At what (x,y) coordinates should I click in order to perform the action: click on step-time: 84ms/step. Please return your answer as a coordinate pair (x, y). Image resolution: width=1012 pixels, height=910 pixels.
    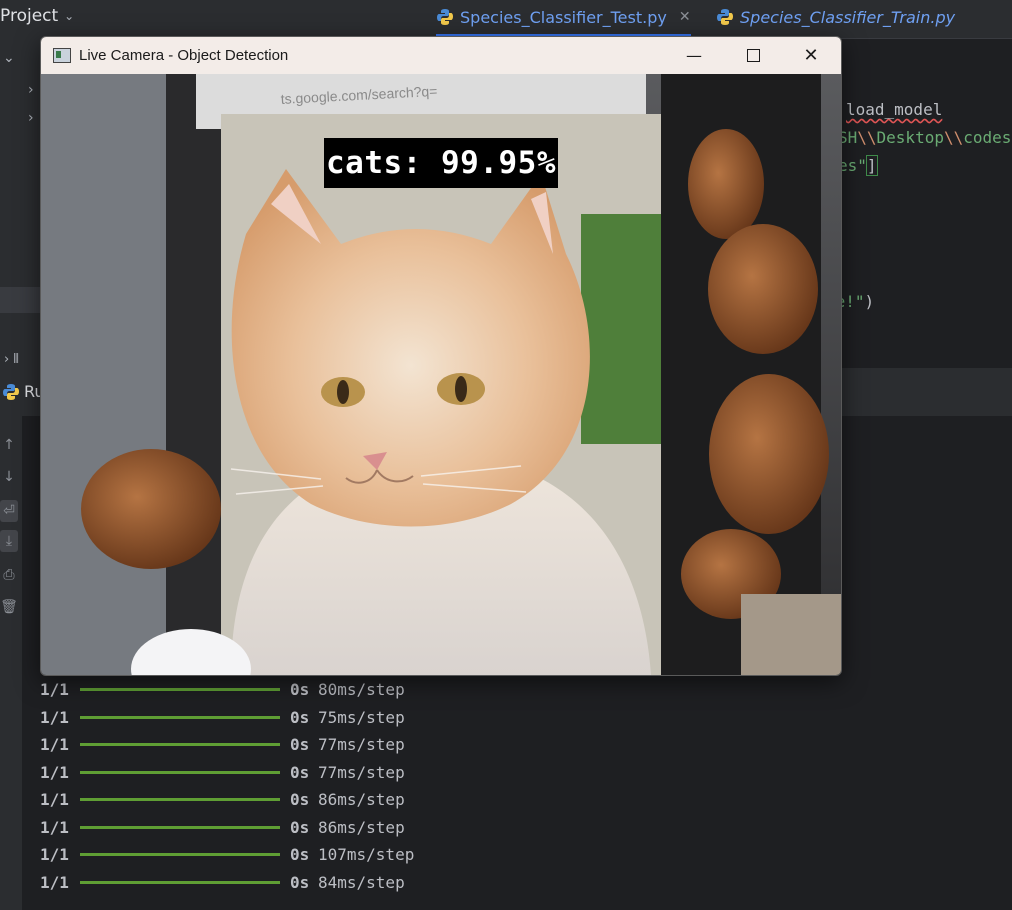
    Looking at the image, I should click on (361, 882).